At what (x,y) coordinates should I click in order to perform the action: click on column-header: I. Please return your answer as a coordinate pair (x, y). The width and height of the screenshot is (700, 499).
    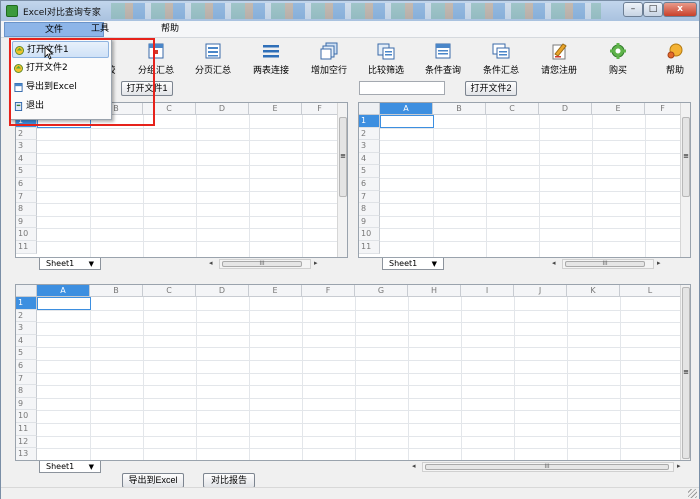
    Looking at the image, I should click on (487, 291).